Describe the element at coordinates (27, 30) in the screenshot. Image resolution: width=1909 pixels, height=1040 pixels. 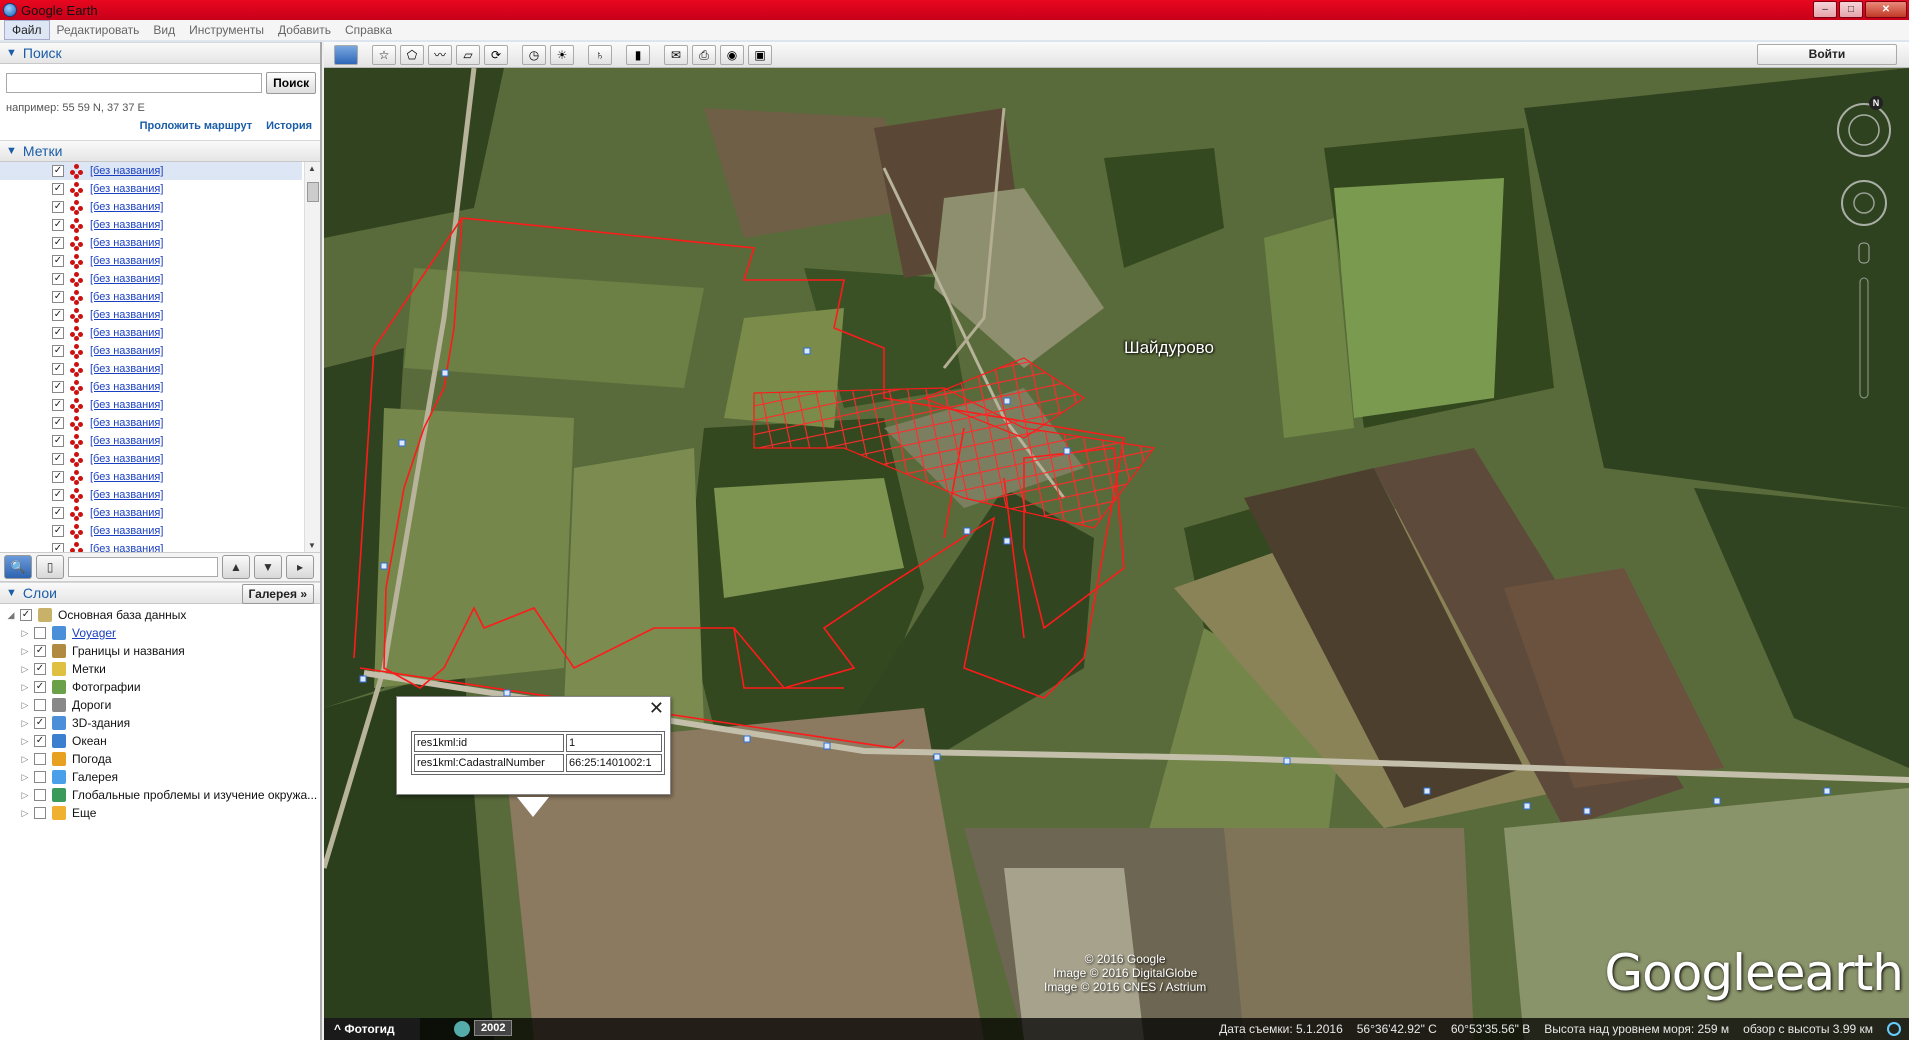
I see `menu-file: Файл` at that location.